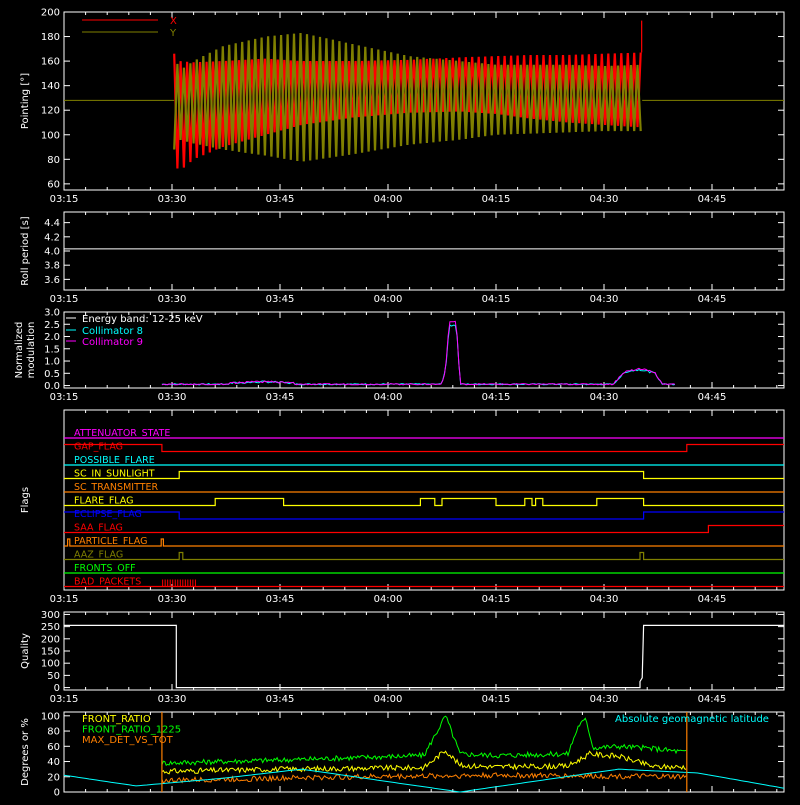 The width and height of the screenshot is (800, 805). Describe the element at coordinates (604, 699) in the screenshot. I see `quality-xtick-label: 04:30` at that location.